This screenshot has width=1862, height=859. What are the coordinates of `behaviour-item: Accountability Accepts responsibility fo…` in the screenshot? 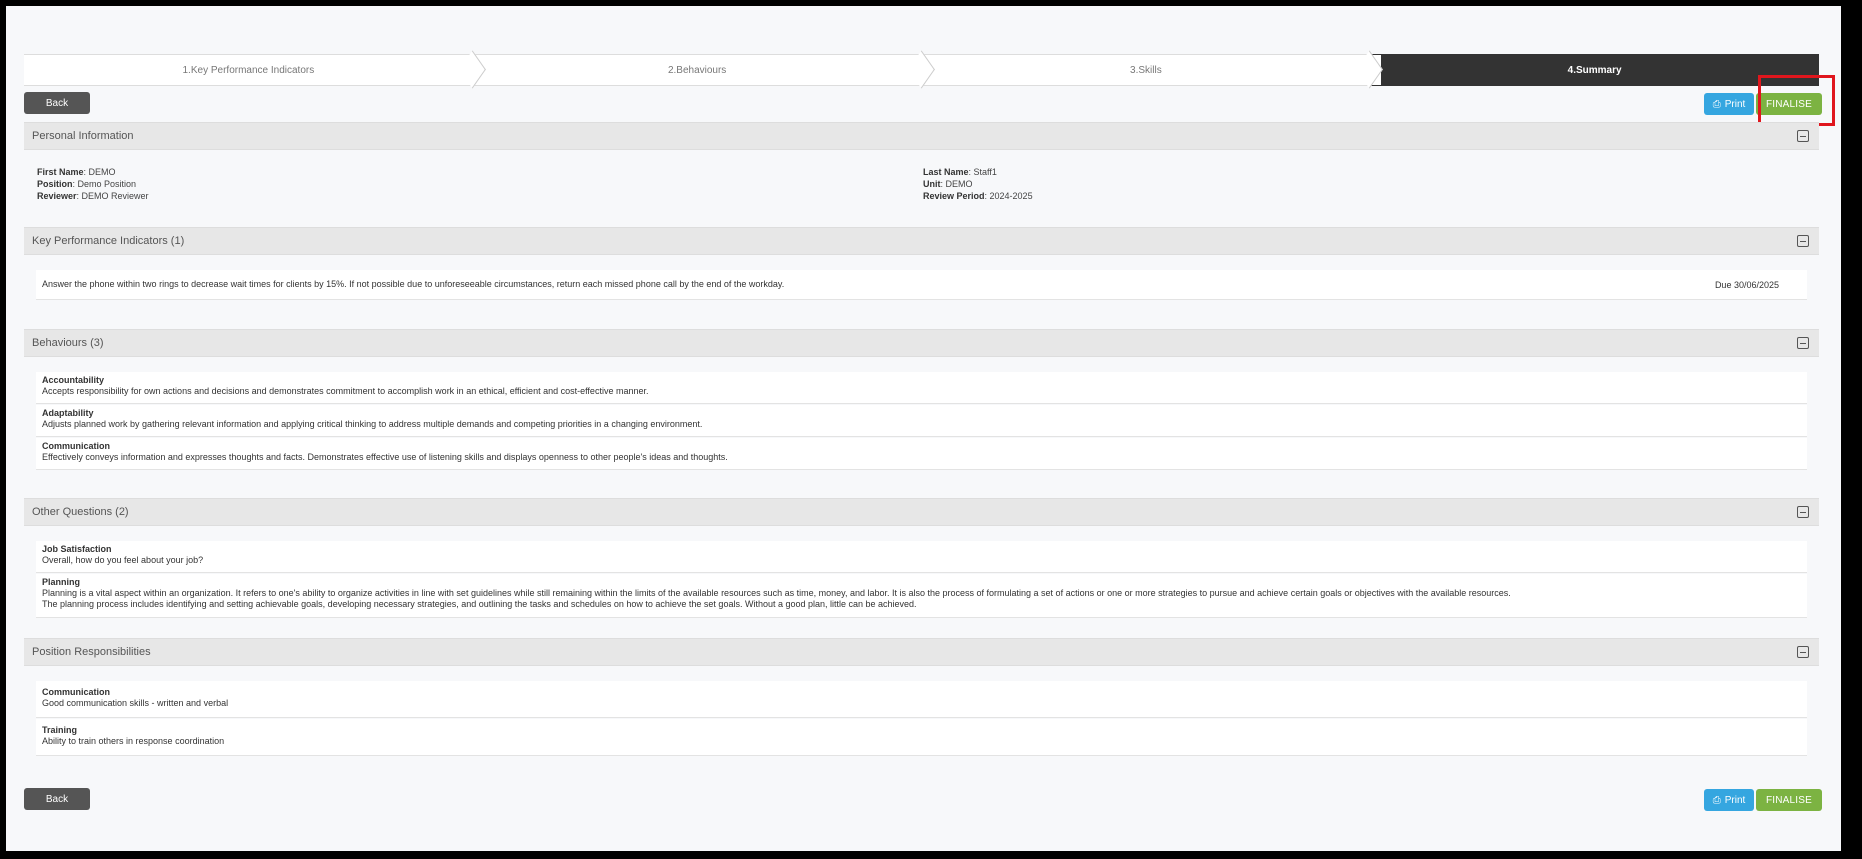 It's located at (921, 388).